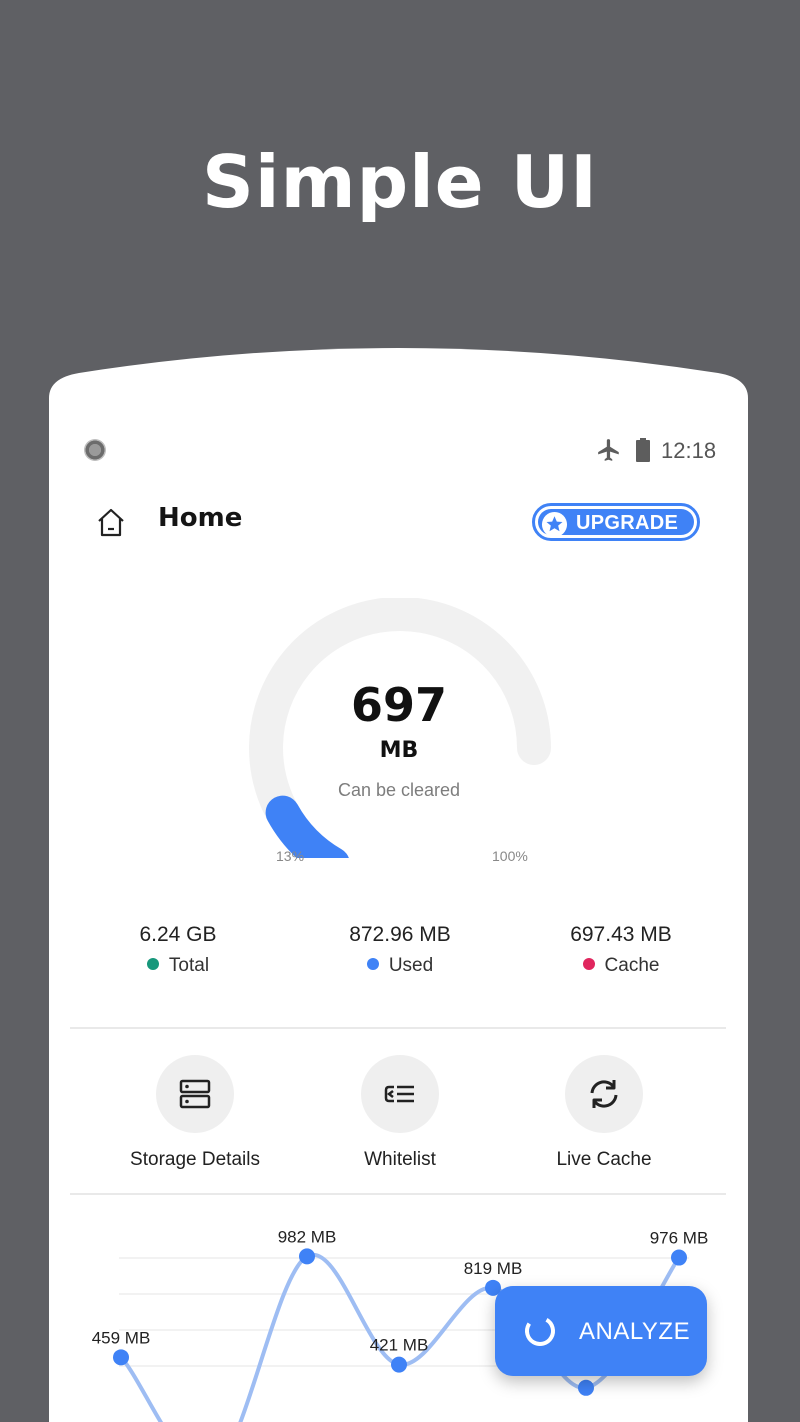  I want to click on storage-icon, so click(195, 1094).